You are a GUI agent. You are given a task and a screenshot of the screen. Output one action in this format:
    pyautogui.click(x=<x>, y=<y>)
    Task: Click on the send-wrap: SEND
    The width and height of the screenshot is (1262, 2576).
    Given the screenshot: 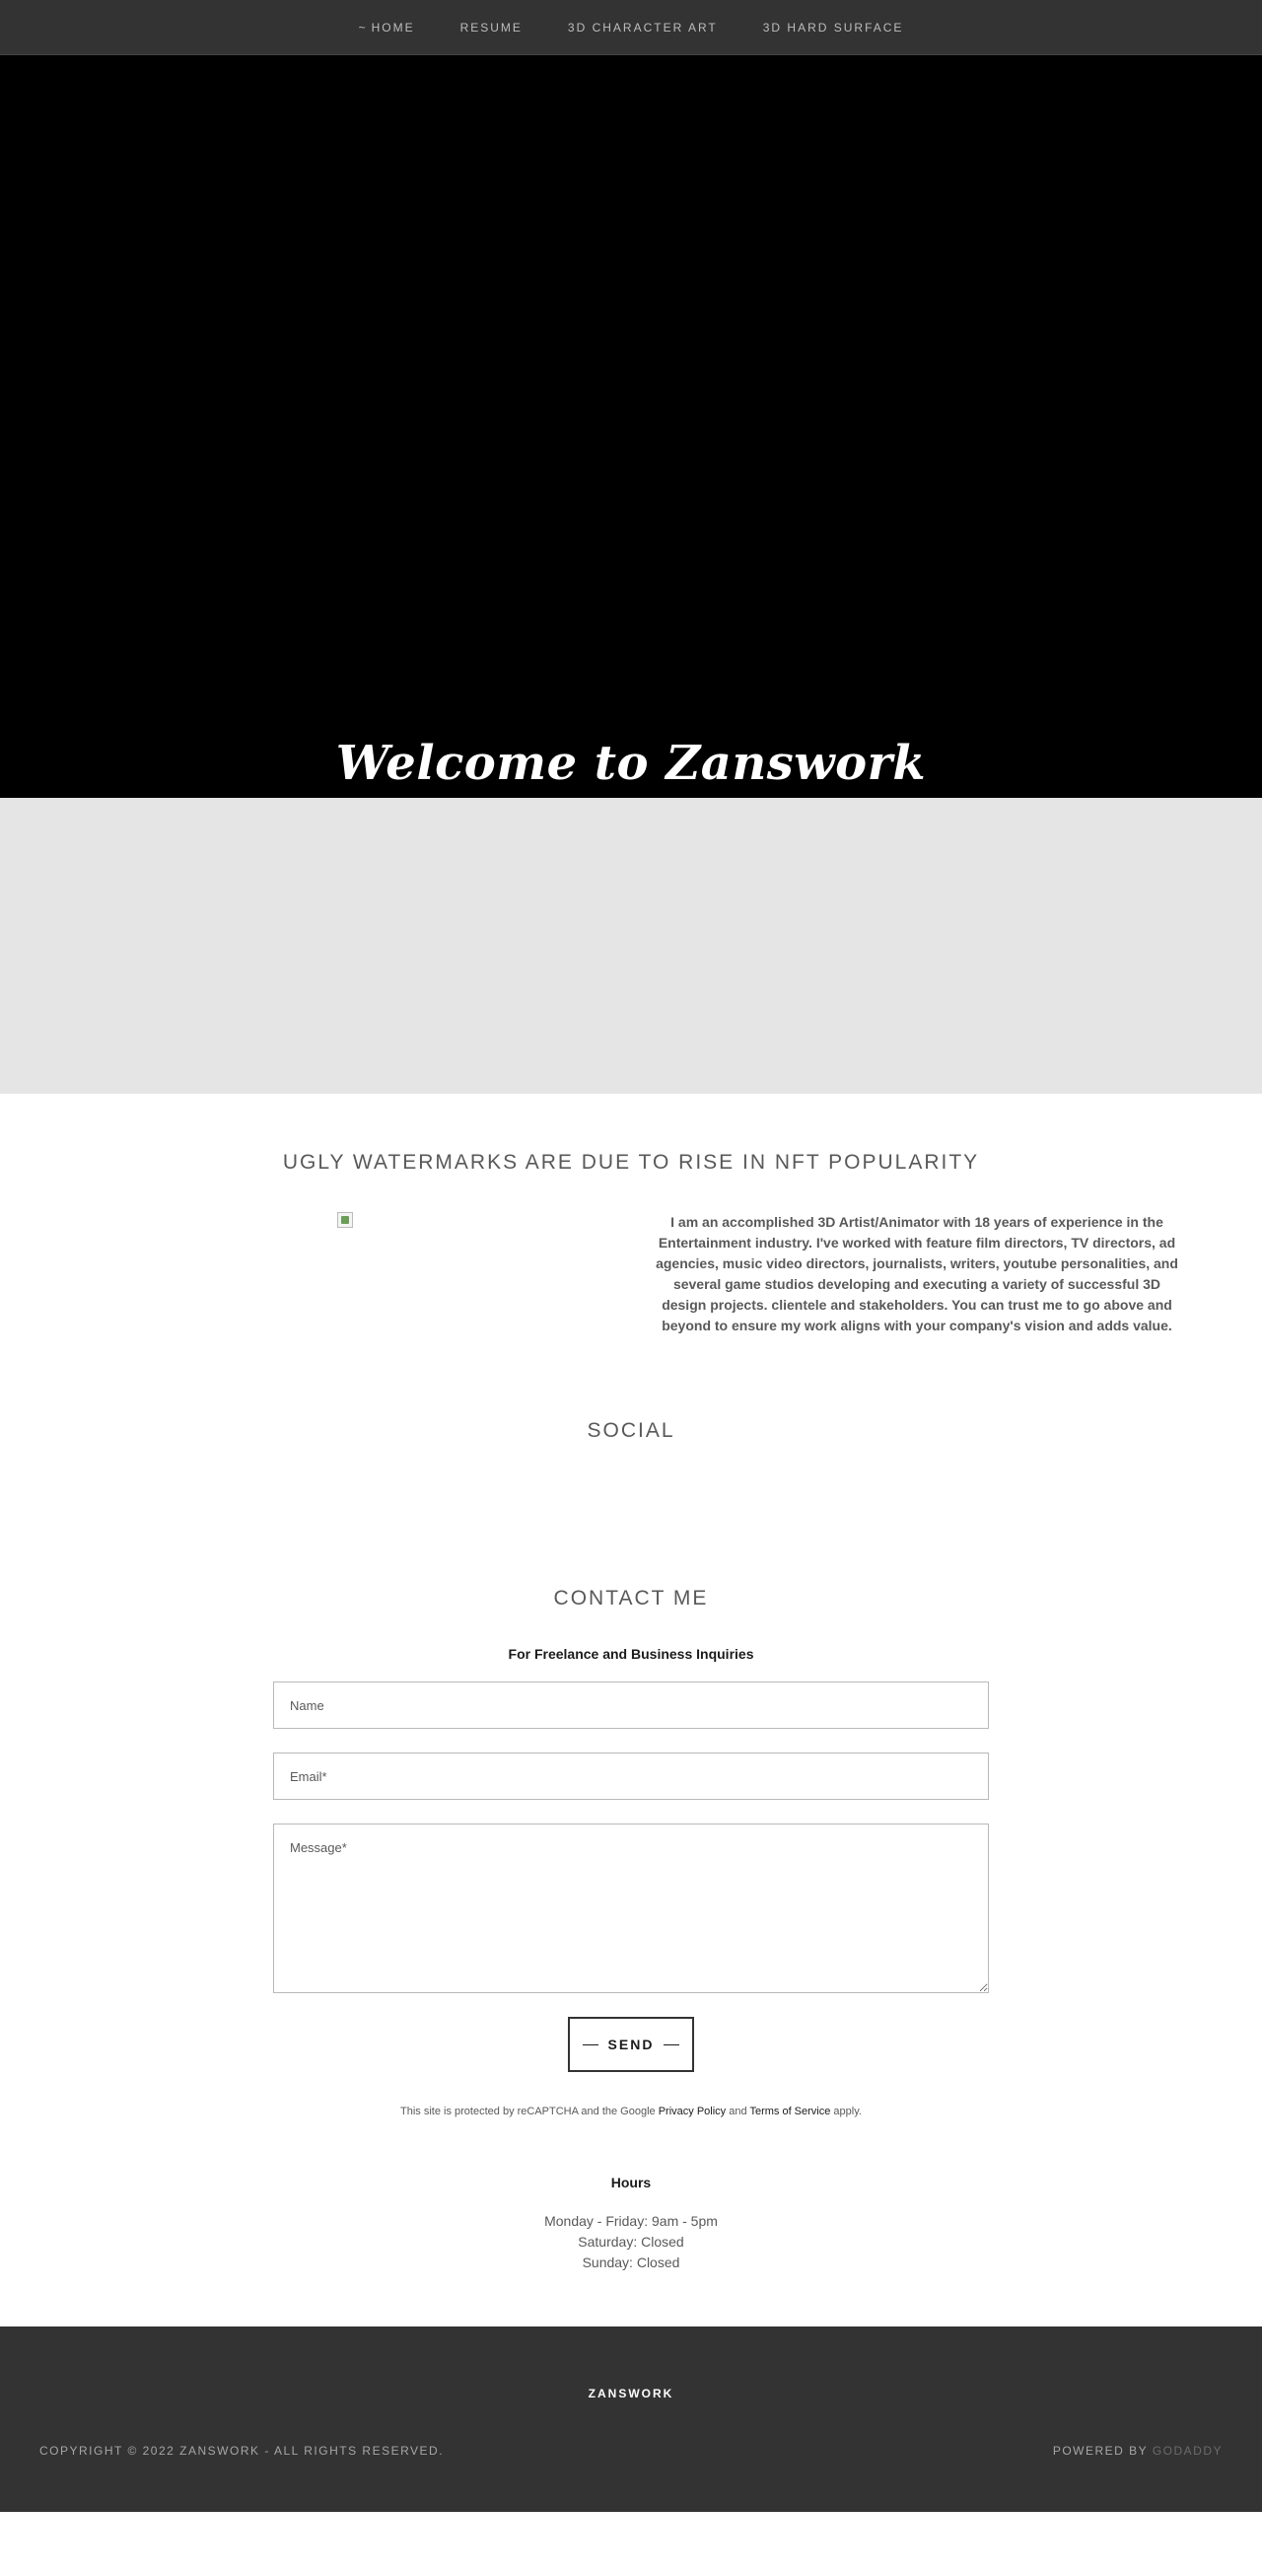 What is the action you would take?
    pyautogui.click(x=631, y=2044)
    